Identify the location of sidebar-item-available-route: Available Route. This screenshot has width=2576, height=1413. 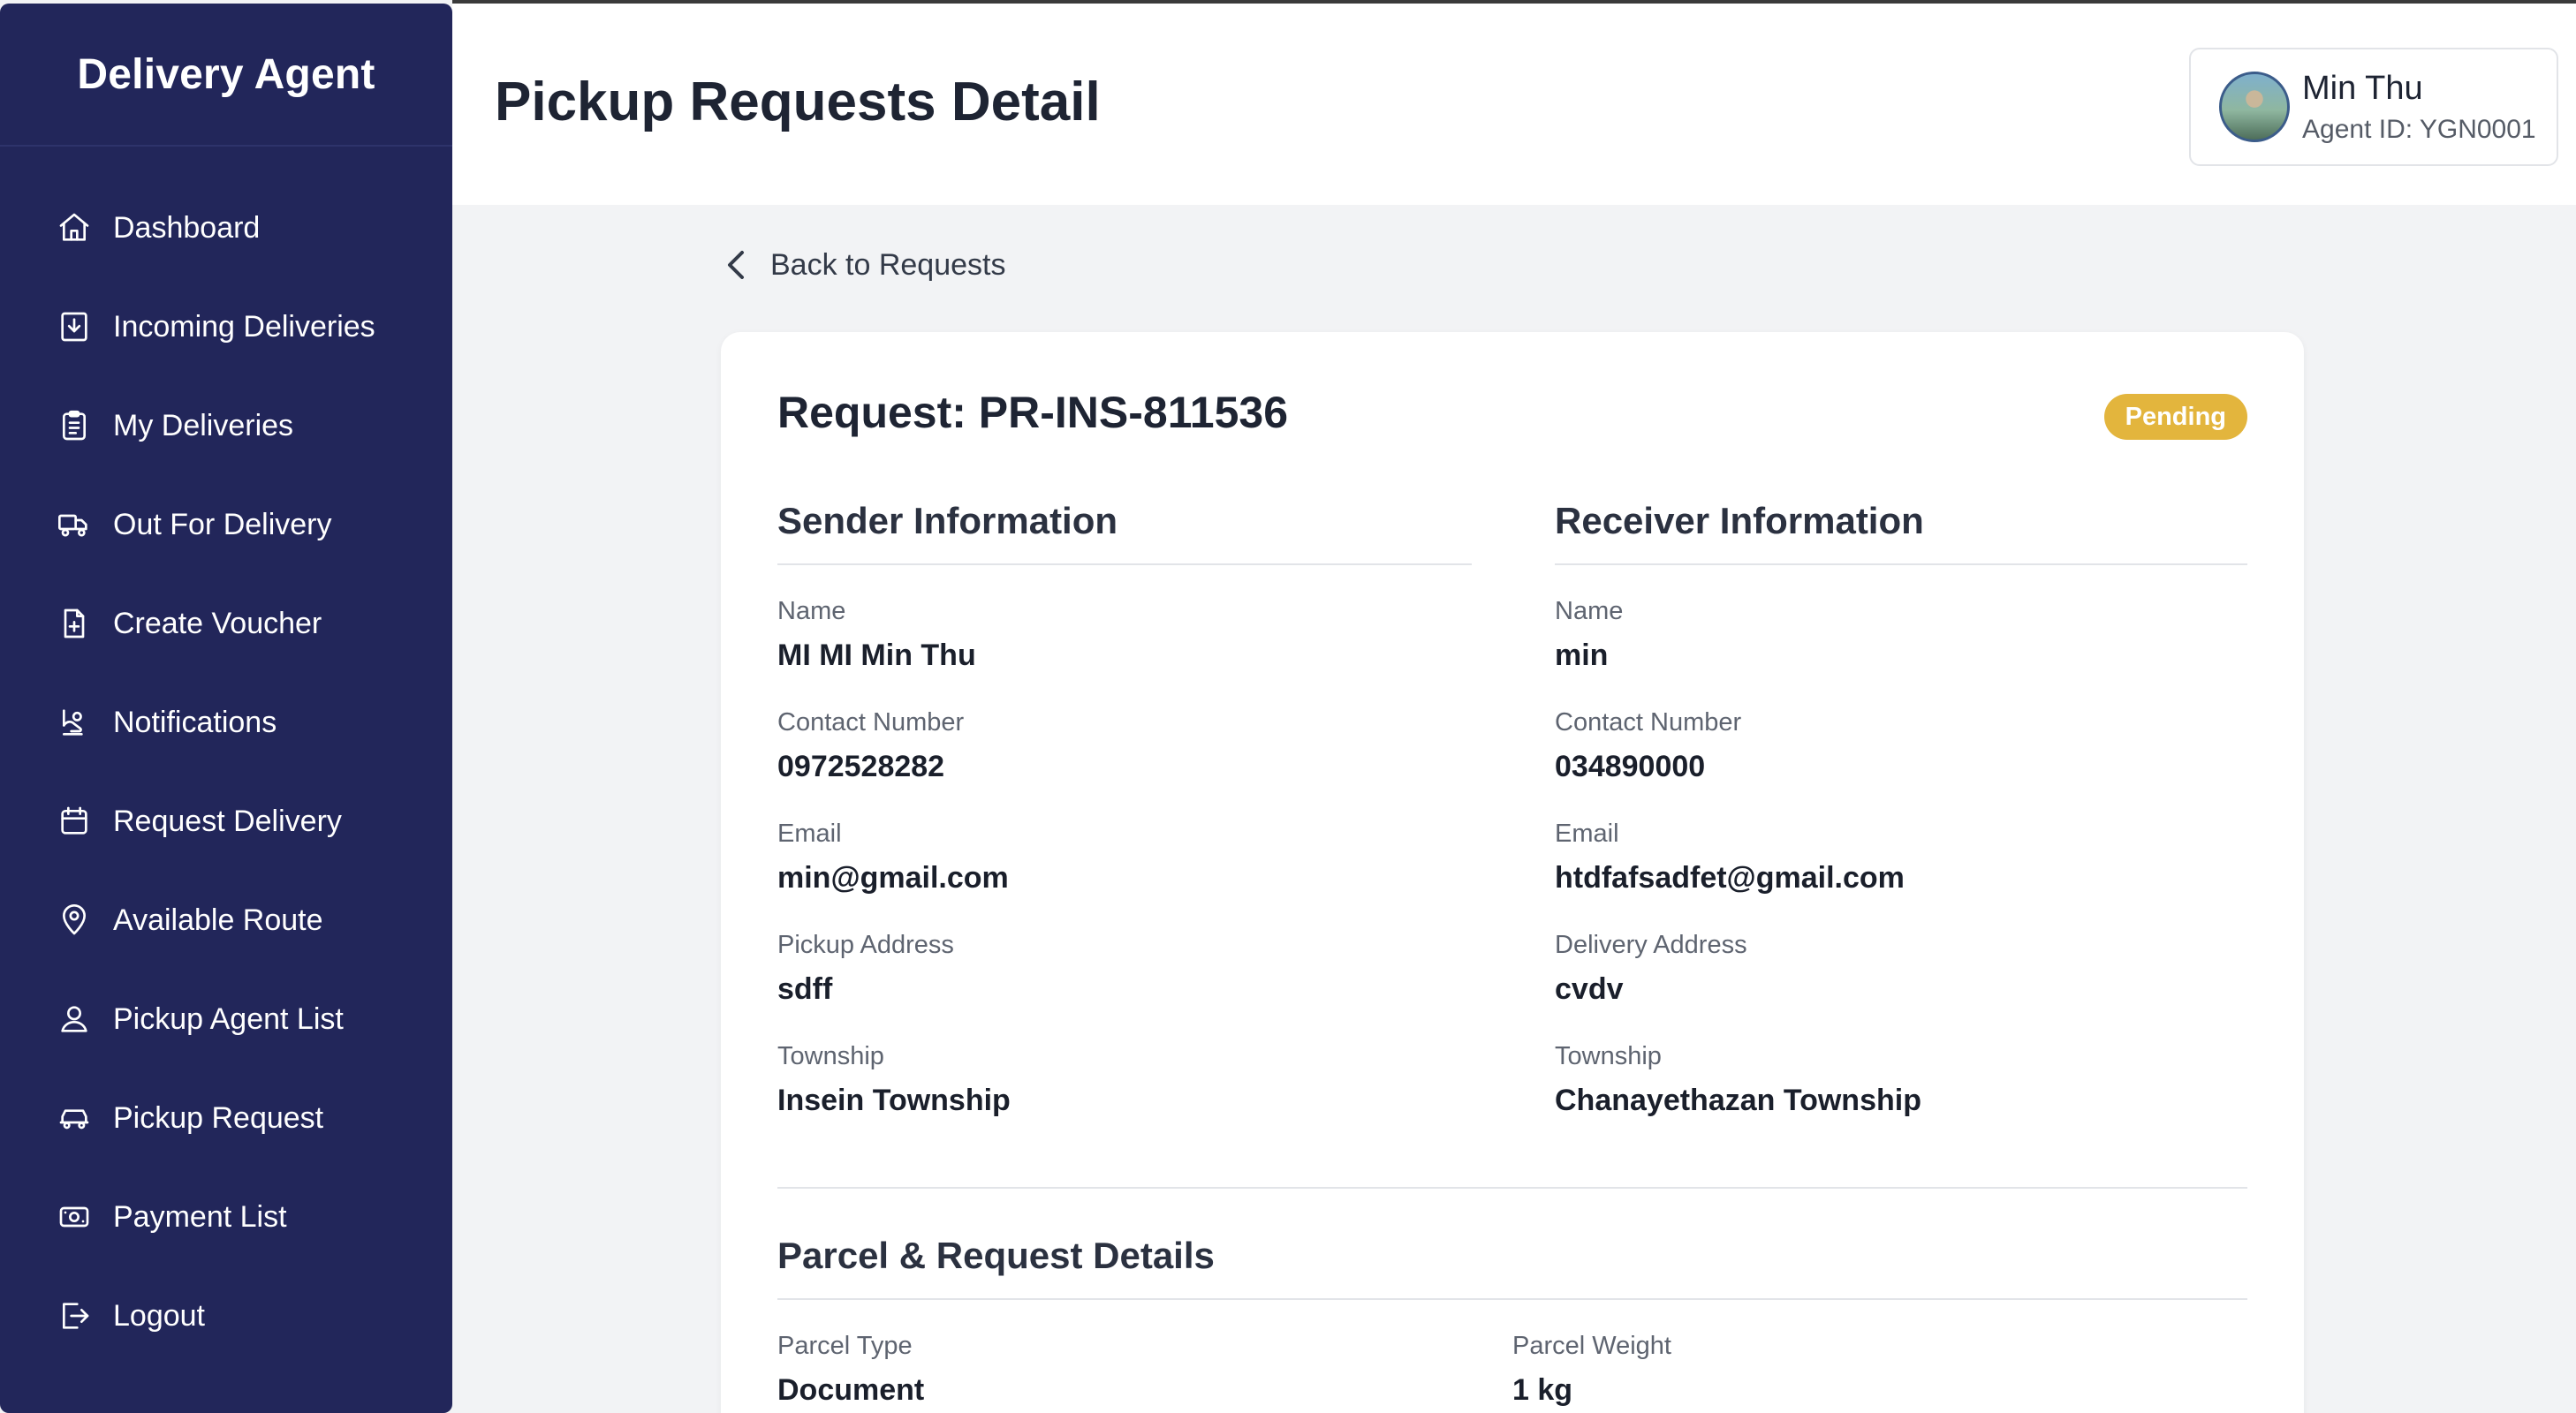
(226, 920).